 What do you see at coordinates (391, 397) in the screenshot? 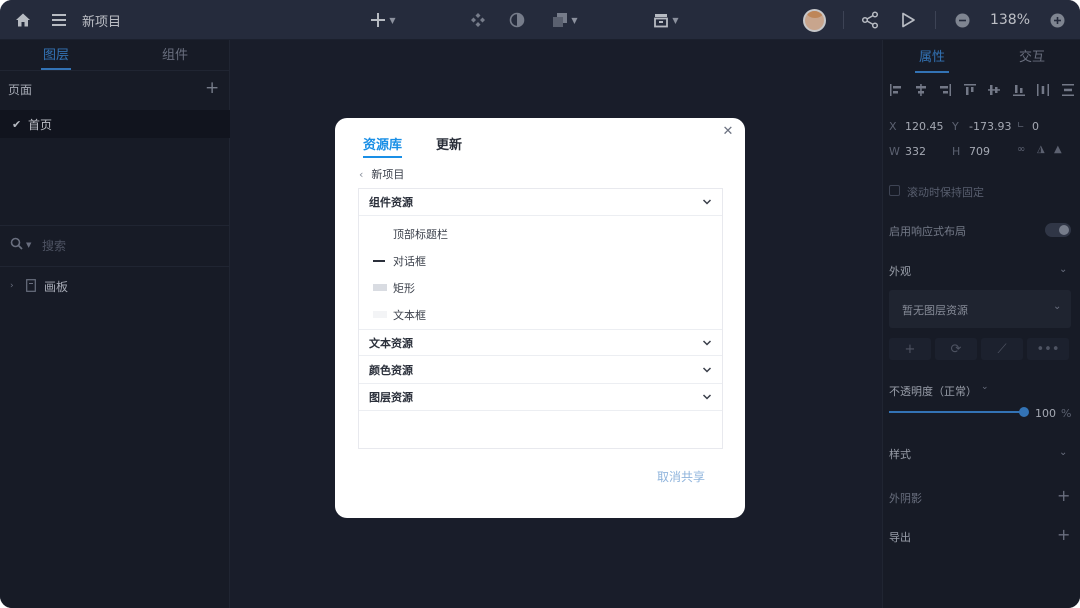
I see `group-label: 图层资源` at bounding box center [391, 397].